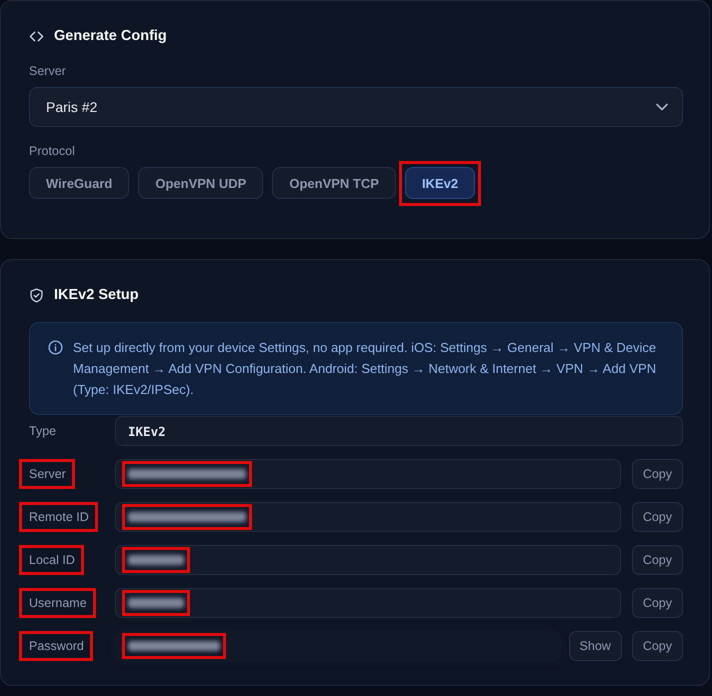  I want to click on field-label: Username, so click(58, 603).